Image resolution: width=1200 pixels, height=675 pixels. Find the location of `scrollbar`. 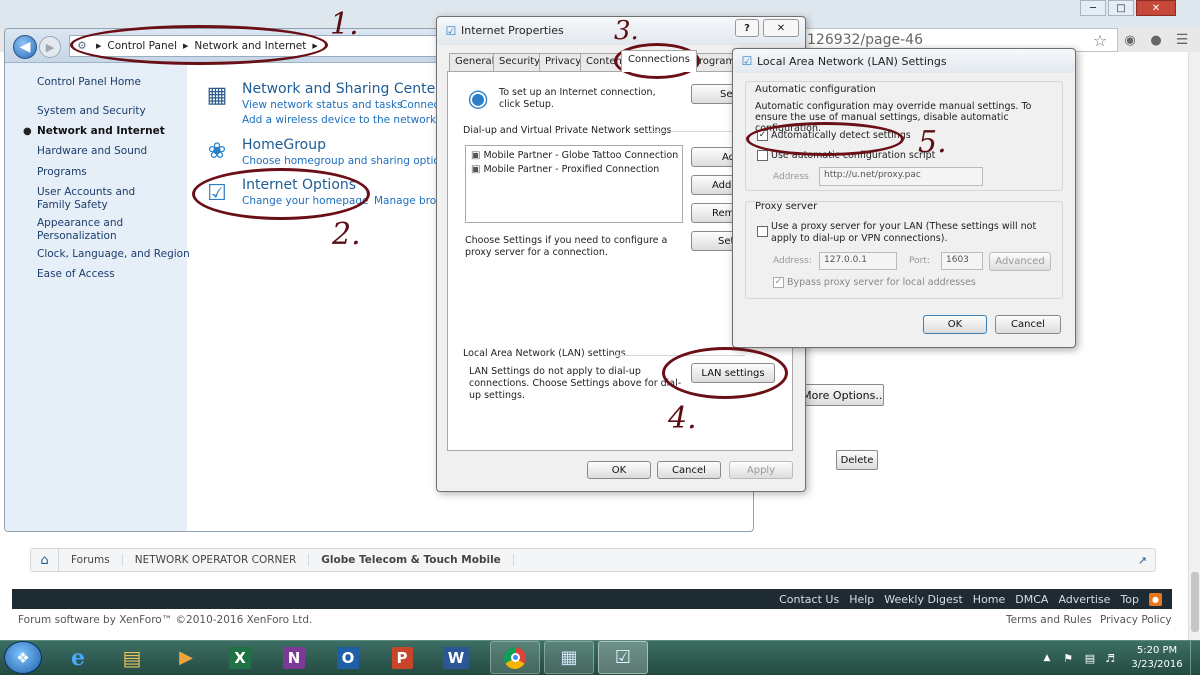

scrollbar is located at coordinates (1194, 346).